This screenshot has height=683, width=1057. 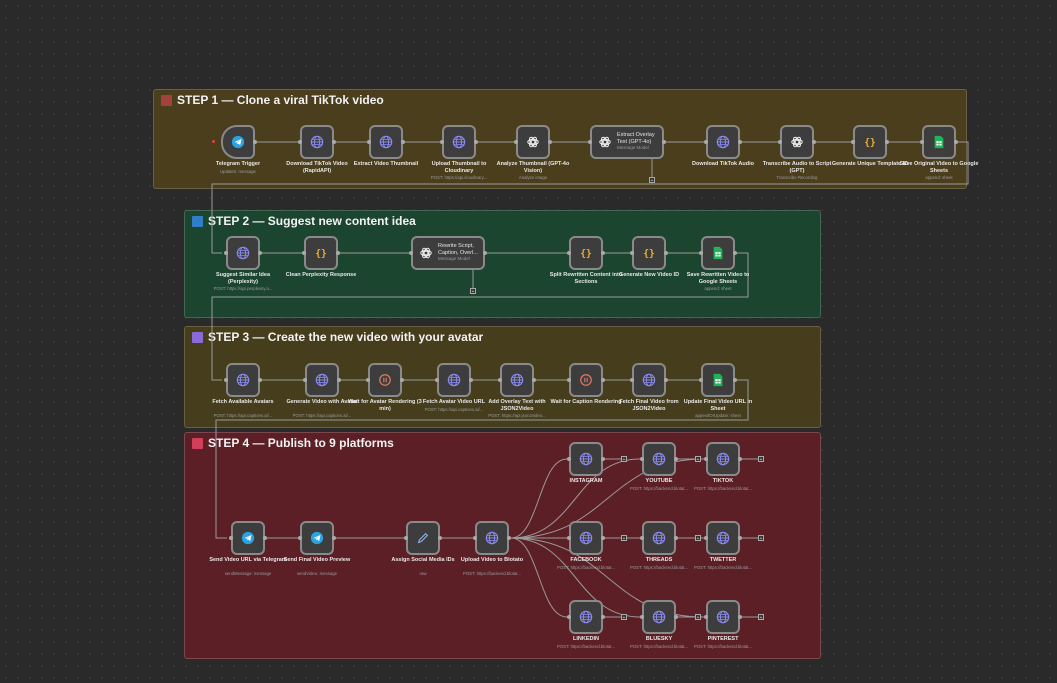 What do you see at coordinates (659, 617) in the screenshot?
I see `node-n36` at bounding box center [659, 617].